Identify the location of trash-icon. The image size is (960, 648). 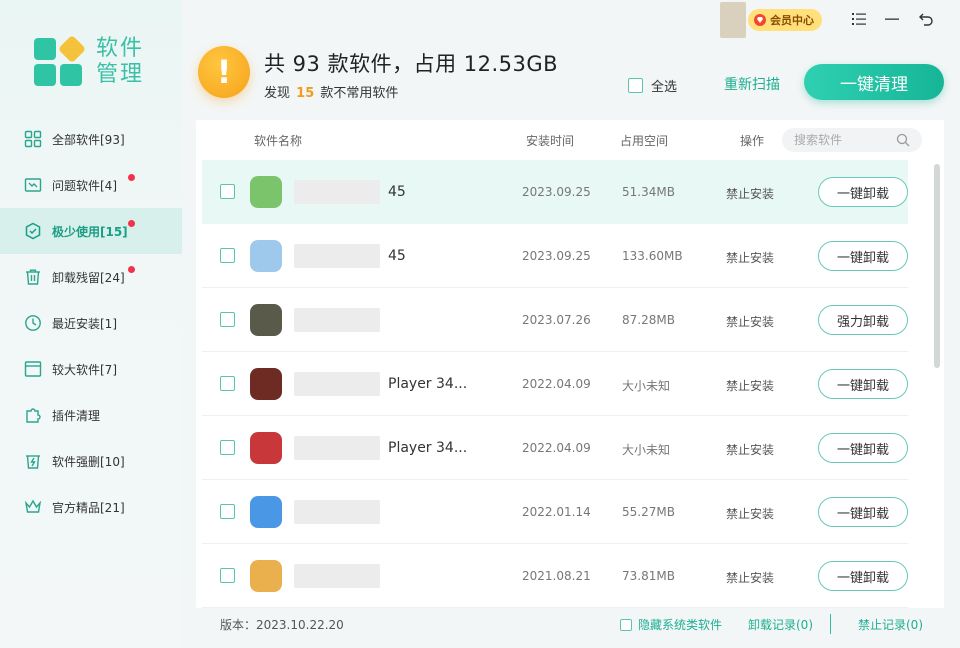
(33, 277).